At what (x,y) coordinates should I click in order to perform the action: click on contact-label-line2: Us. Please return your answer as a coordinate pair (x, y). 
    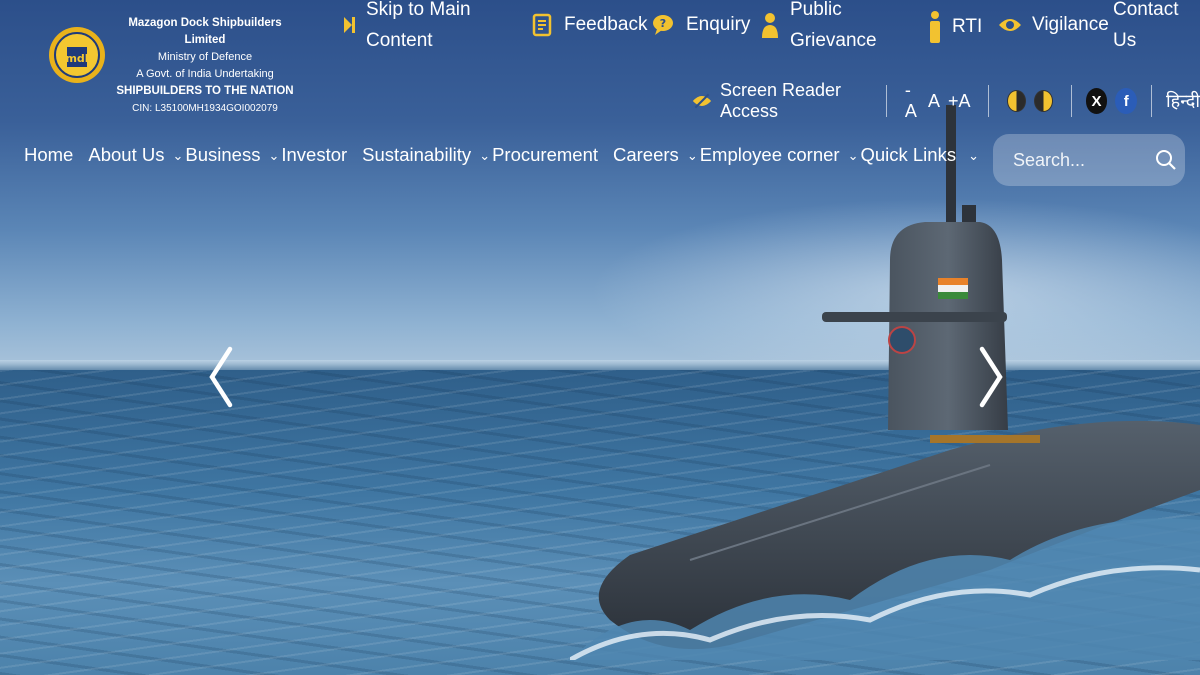
    Looking at the image, I should click on (1125, 40).